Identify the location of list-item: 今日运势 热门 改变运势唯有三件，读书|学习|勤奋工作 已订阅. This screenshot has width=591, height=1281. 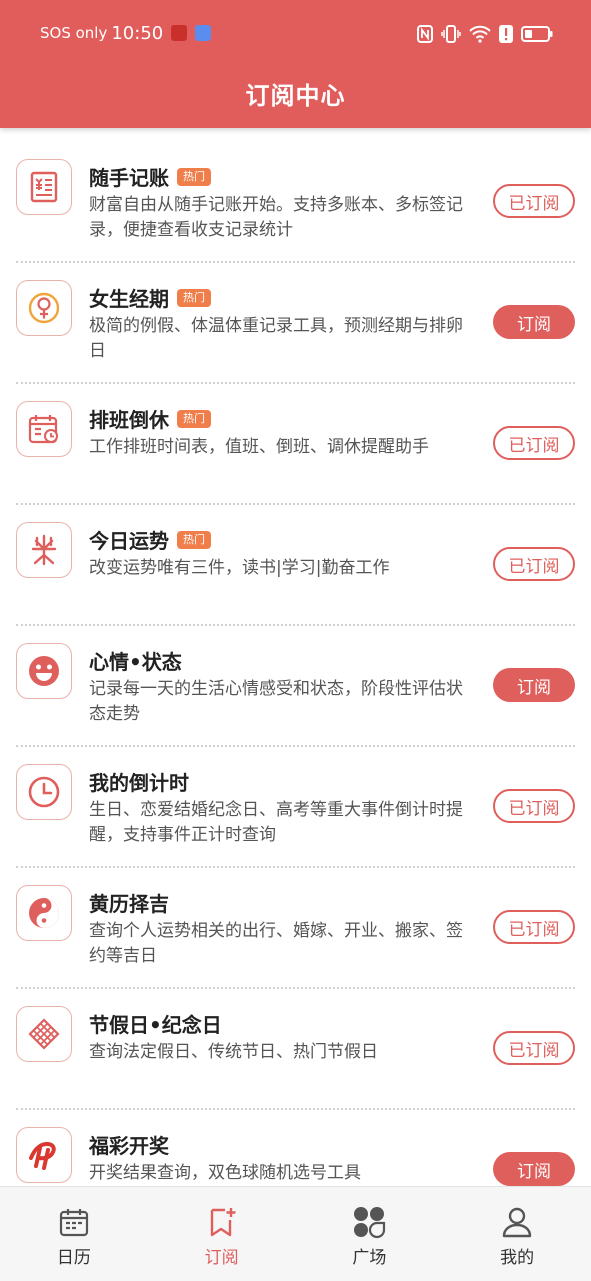
(295, 565).